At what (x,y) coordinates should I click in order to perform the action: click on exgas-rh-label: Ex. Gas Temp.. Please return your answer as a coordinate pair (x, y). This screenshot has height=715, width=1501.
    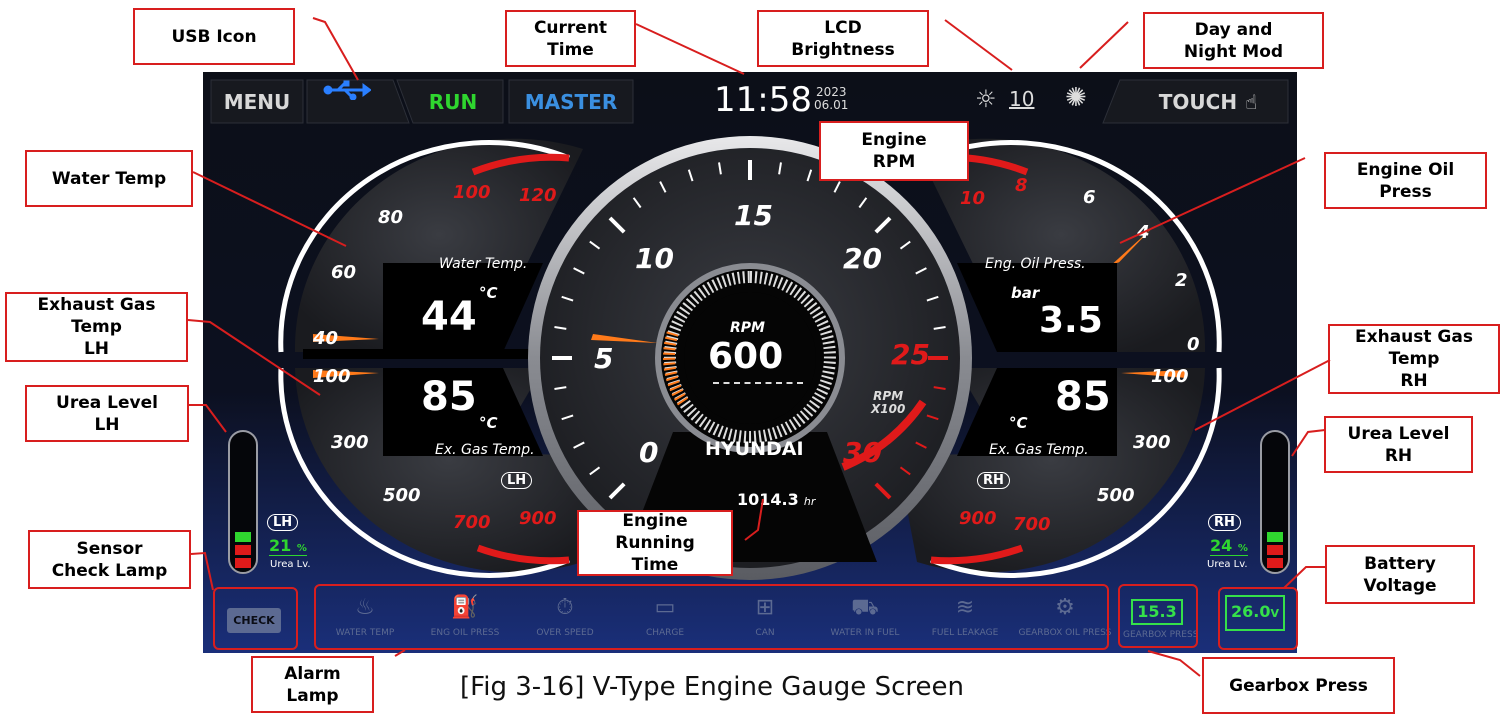
    Looking at the image, I should click on (1039, 450).